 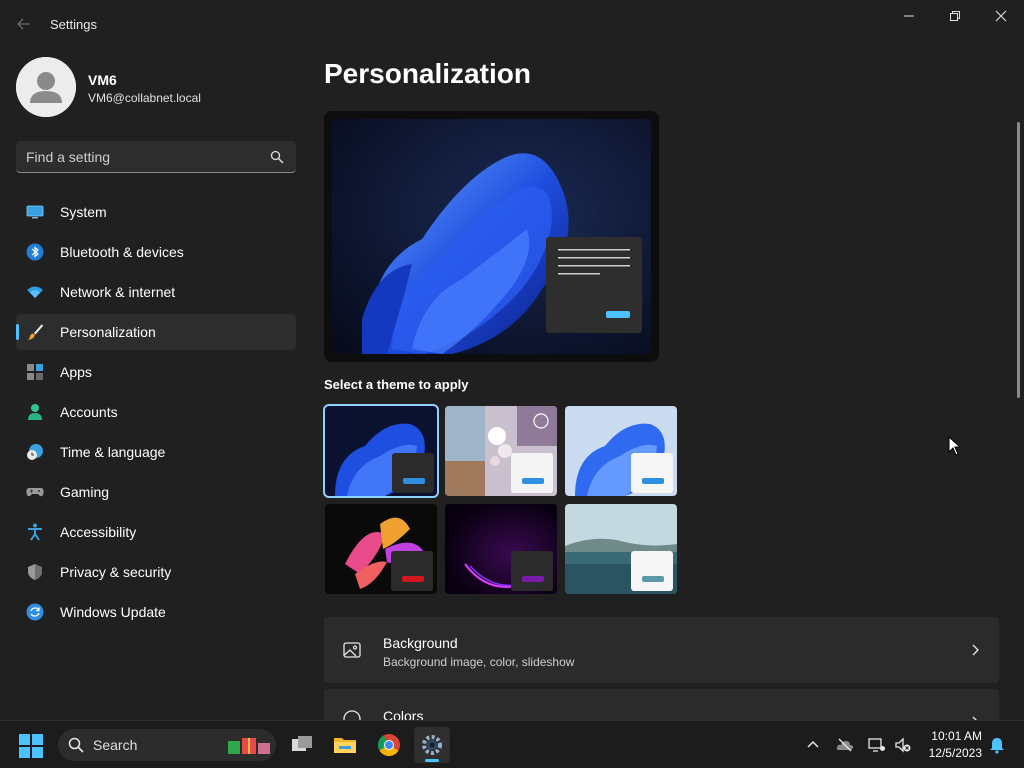 I want to click on user-name: VM6, so click(x=102, y=80).